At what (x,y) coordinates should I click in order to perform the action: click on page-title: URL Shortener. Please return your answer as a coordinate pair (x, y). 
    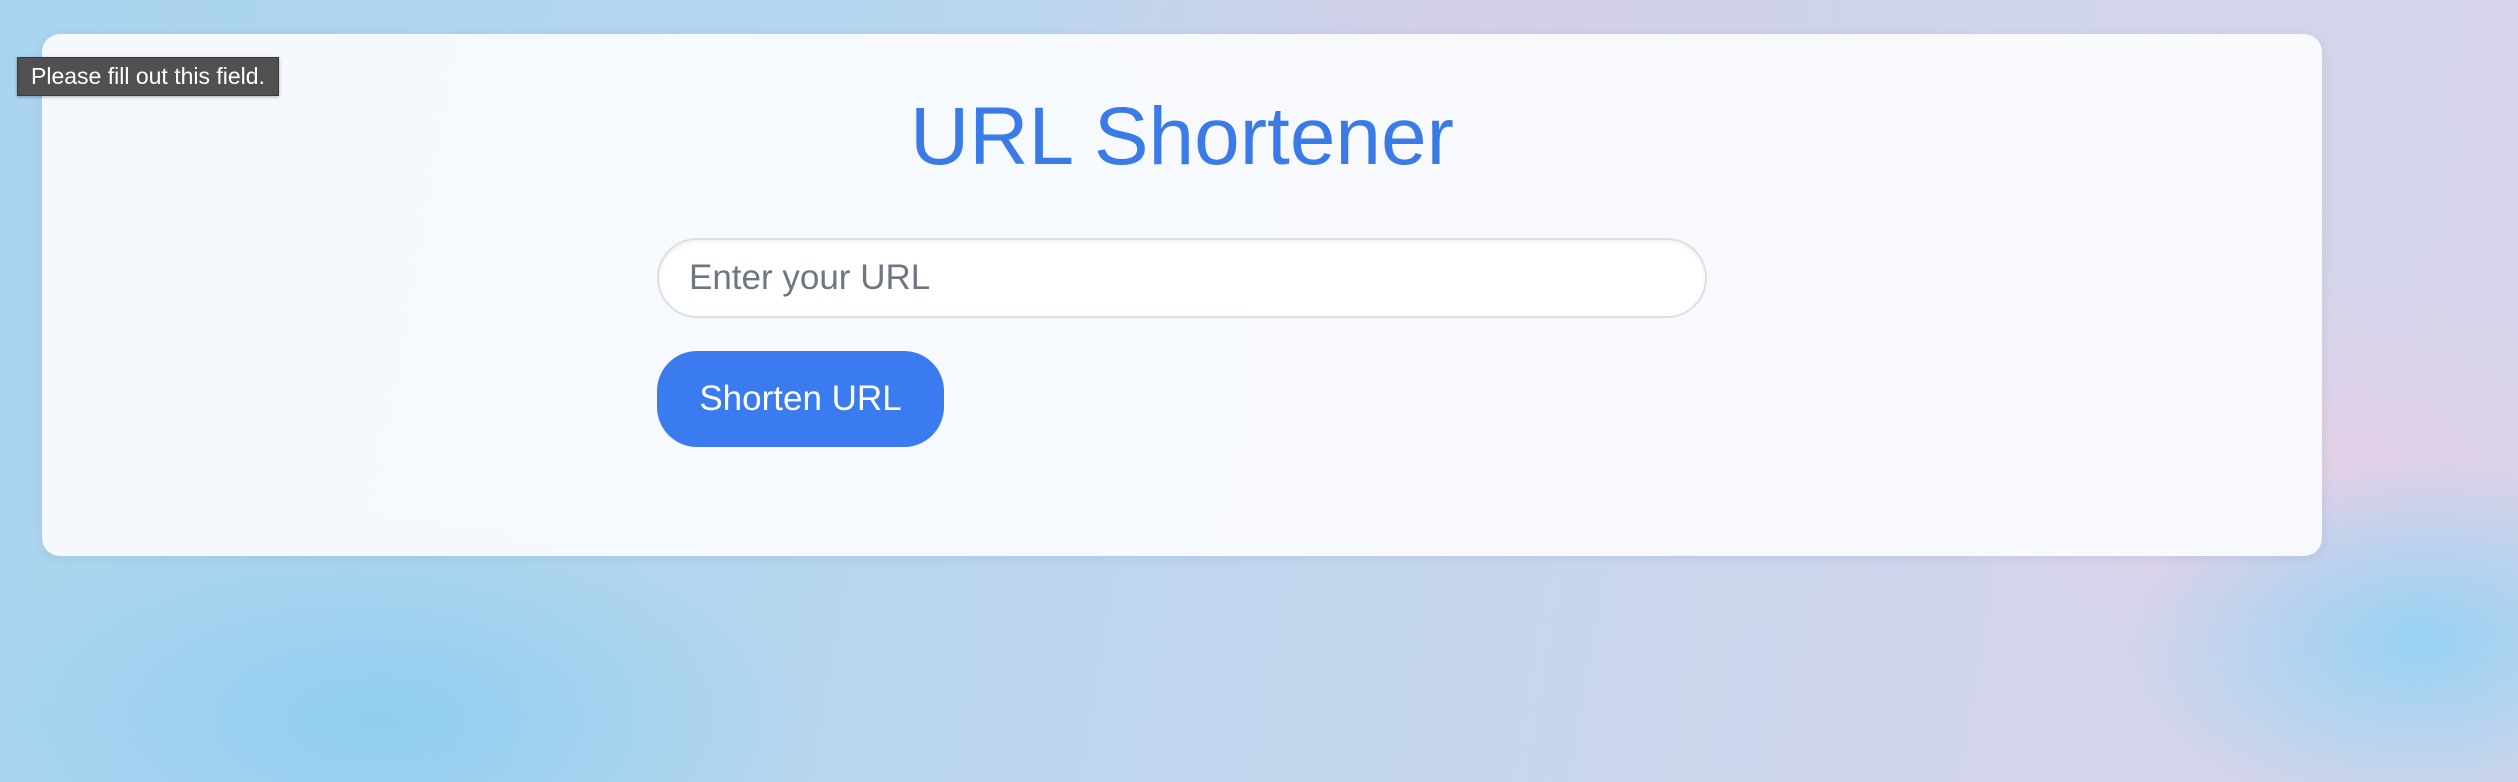
    Looking at the image, I should click on (1182, 136).